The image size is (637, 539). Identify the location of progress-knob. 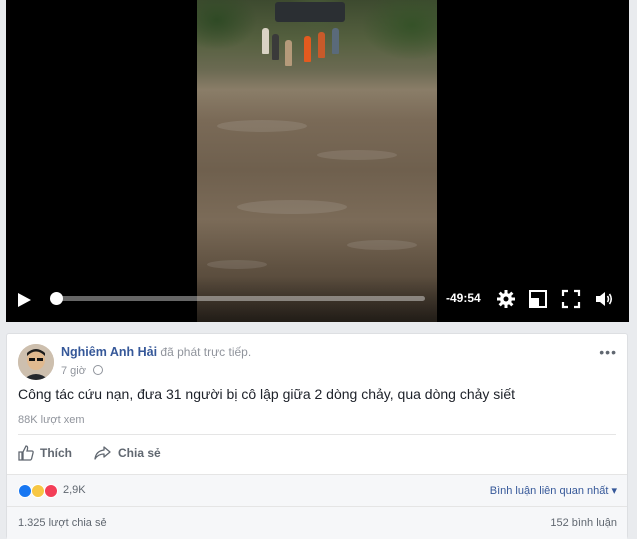
(56, 298).